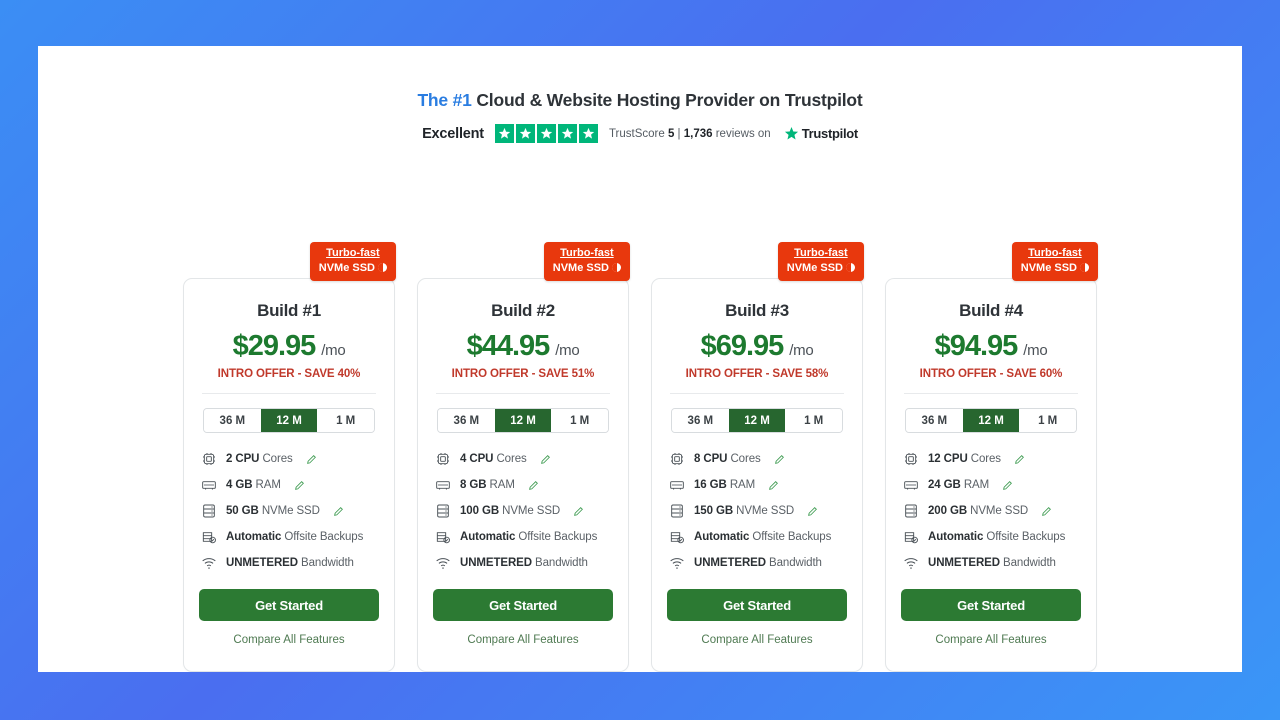 The image size is (1280, 720). Describe the element at coordinates (523, 346) in the screenshot. I see `plan-price-row: $44.95/mo` at that location.